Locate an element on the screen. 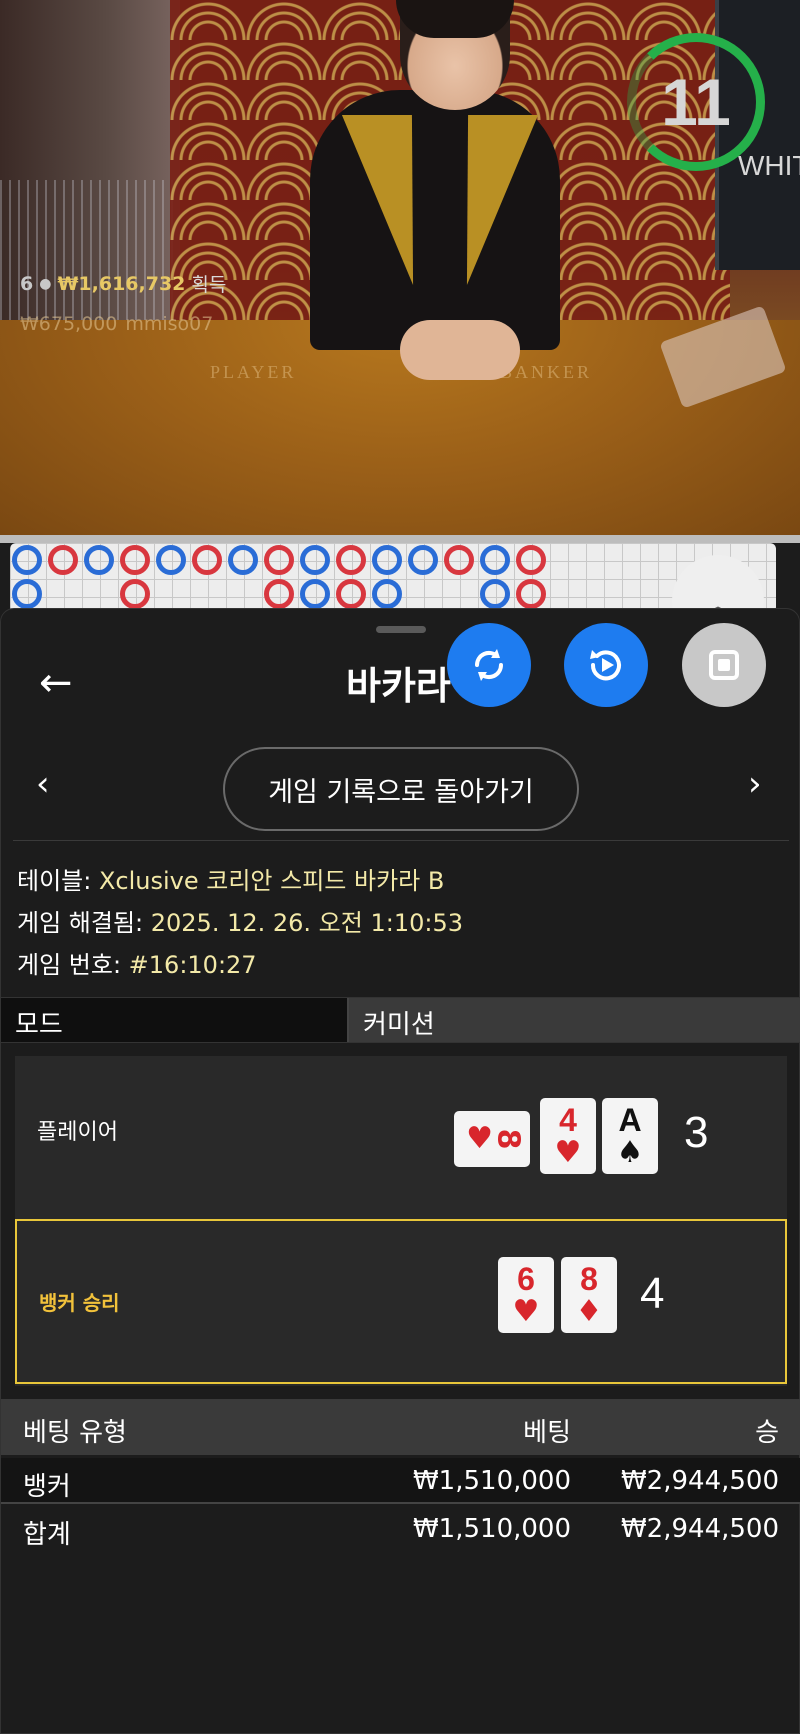 The image size is (800, 1734). timer-value: 11 is located at coordinates (696, 102).